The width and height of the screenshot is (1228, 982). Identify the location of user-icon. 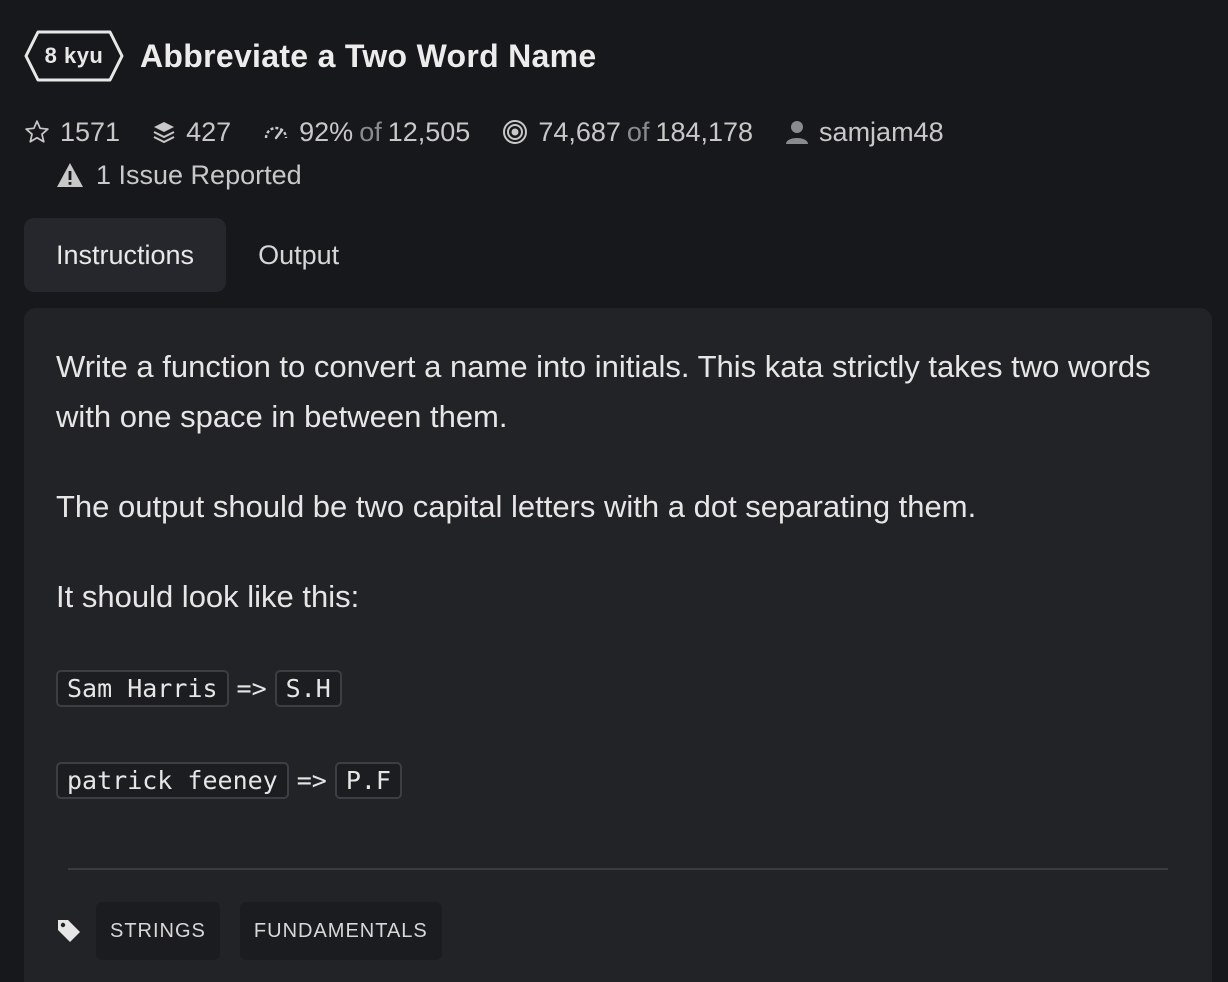
(797, 132).